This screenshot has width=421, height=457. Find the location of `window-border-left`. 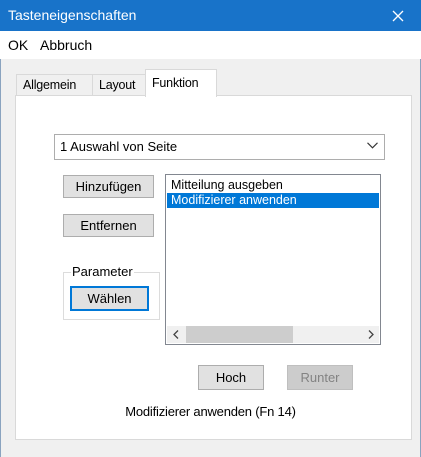

window-border-left is located at coordinates (0, 258).